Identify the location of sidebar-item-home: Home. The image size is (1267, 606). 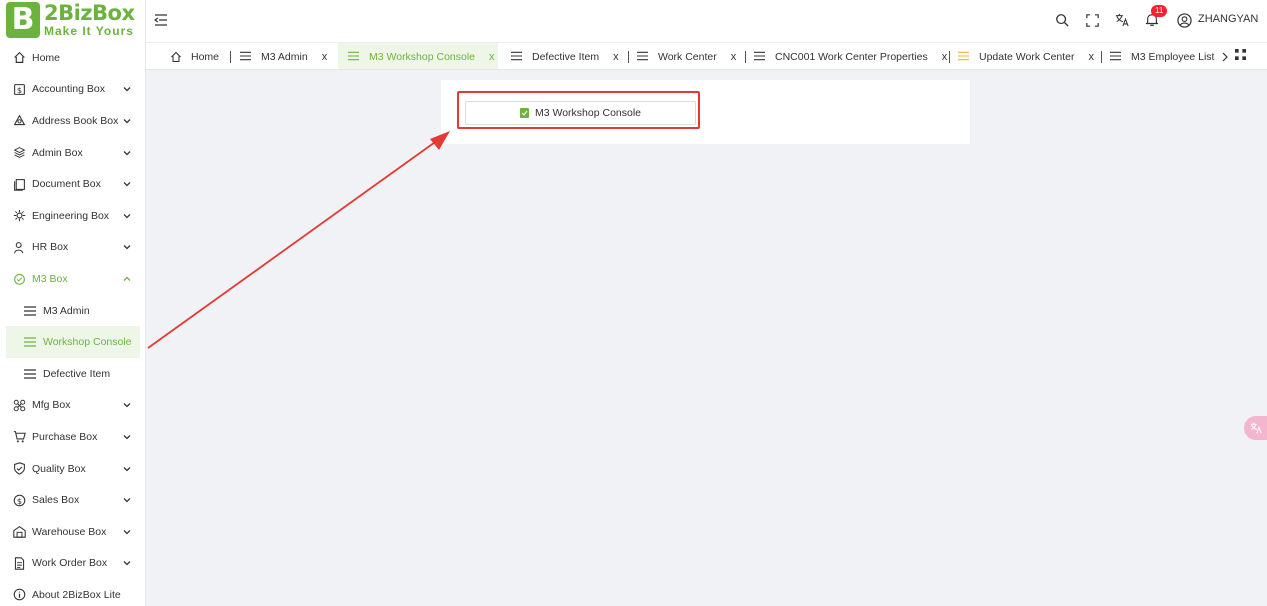
(73, 58).